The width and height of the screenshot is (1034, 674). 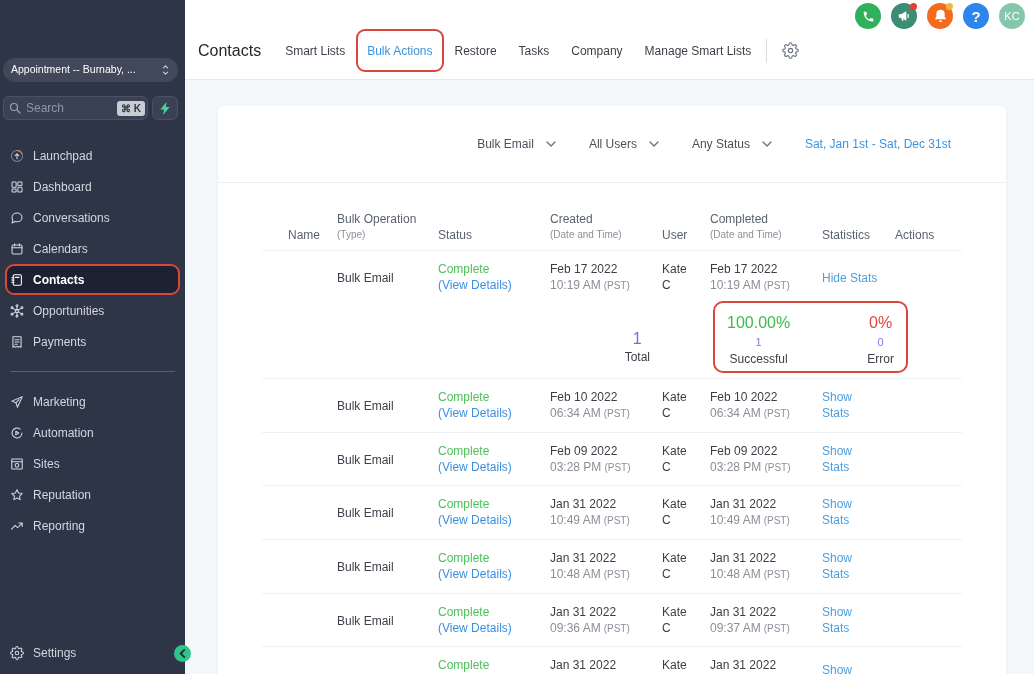 What do you see at coordinates (377, 226) in the screenshot?
I see `column-header: Bulk Operation (Type)` at bounding box center [377, 226].